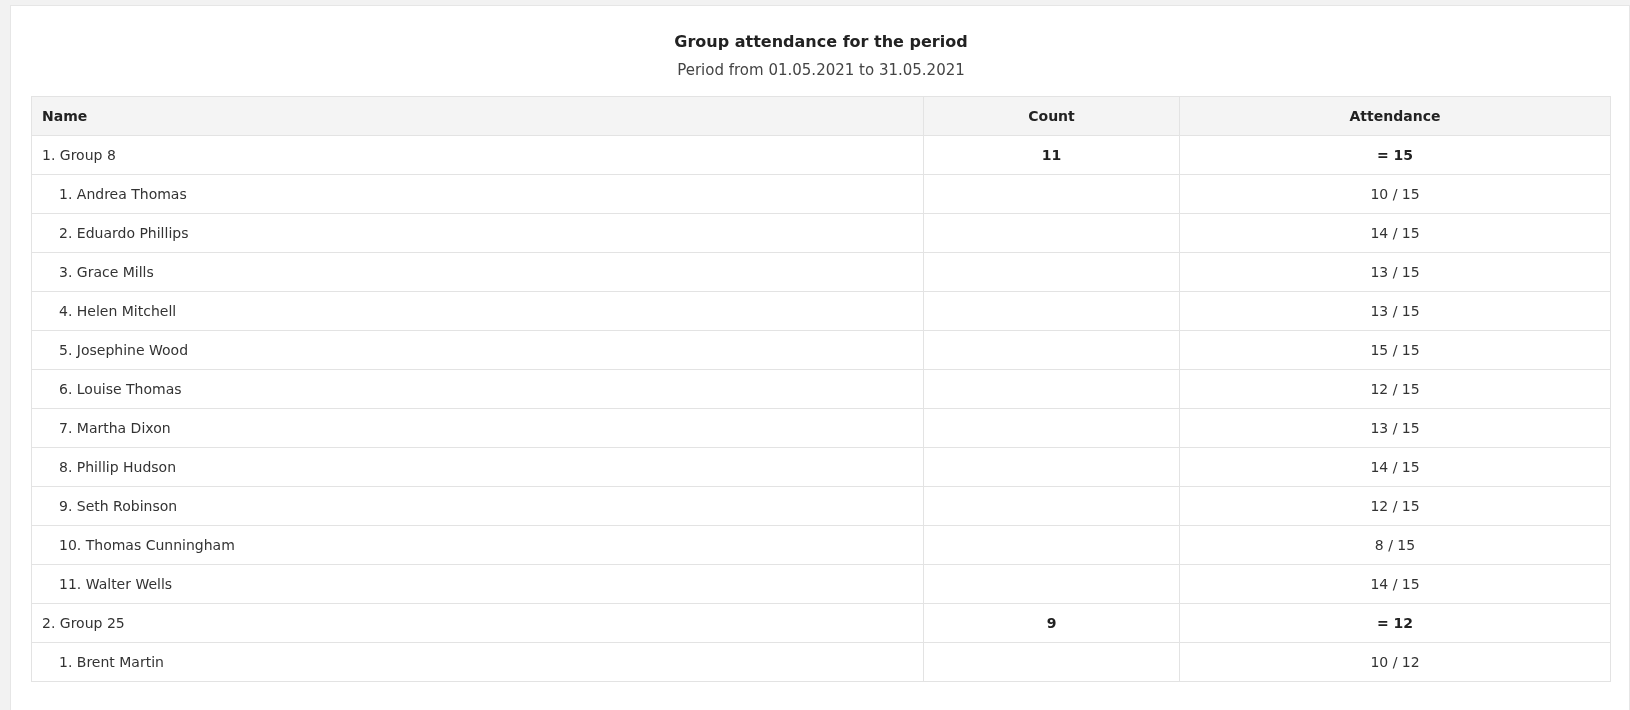  Describe the element at coordinates (477, 116) in the screenshot. I see `column-header: Name` at that location.